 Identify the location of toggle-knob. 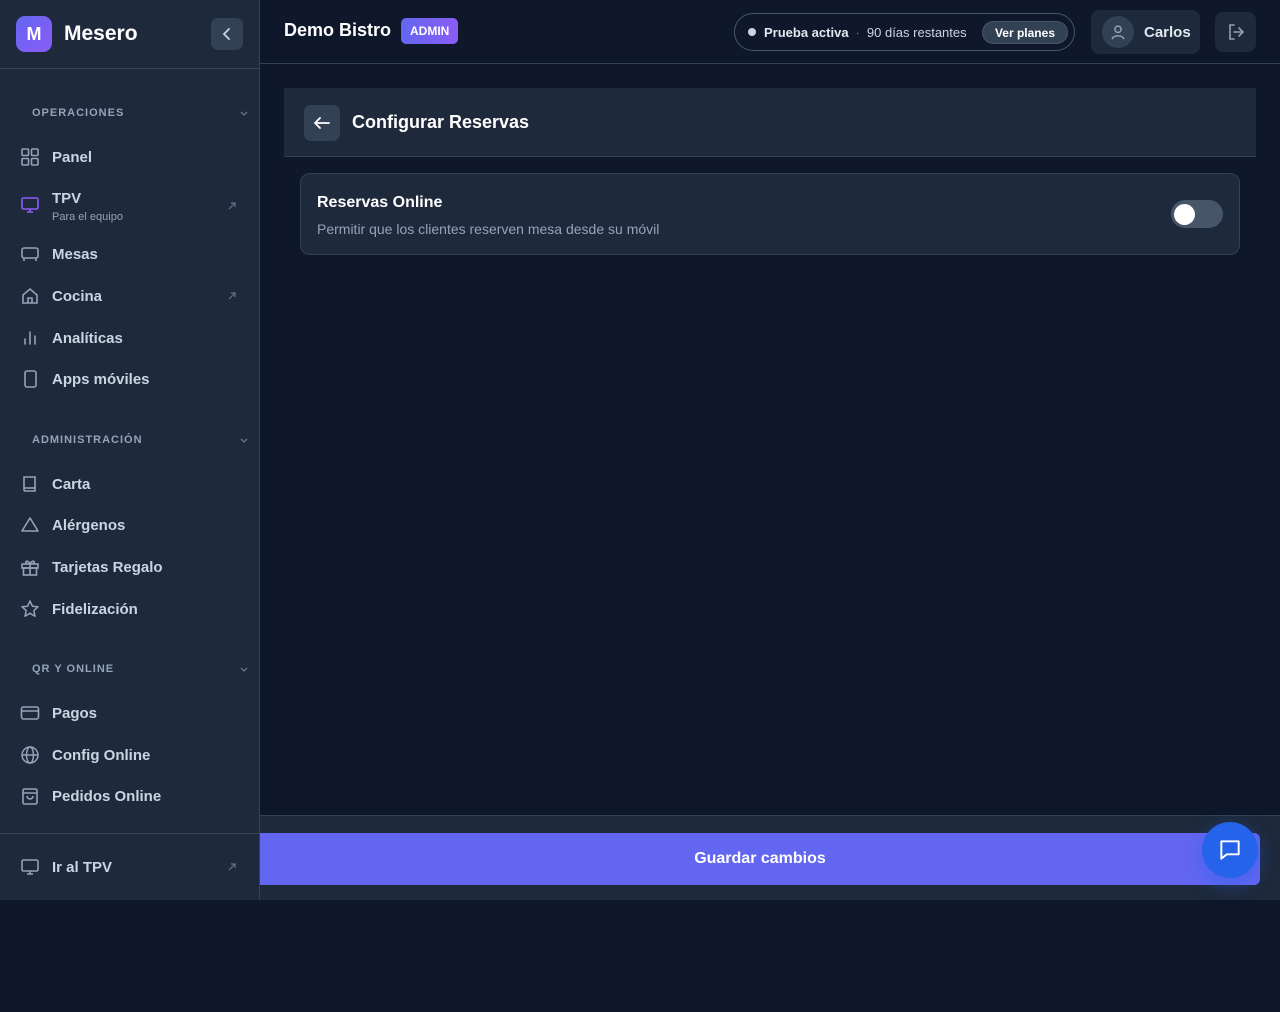
(1184, 214).